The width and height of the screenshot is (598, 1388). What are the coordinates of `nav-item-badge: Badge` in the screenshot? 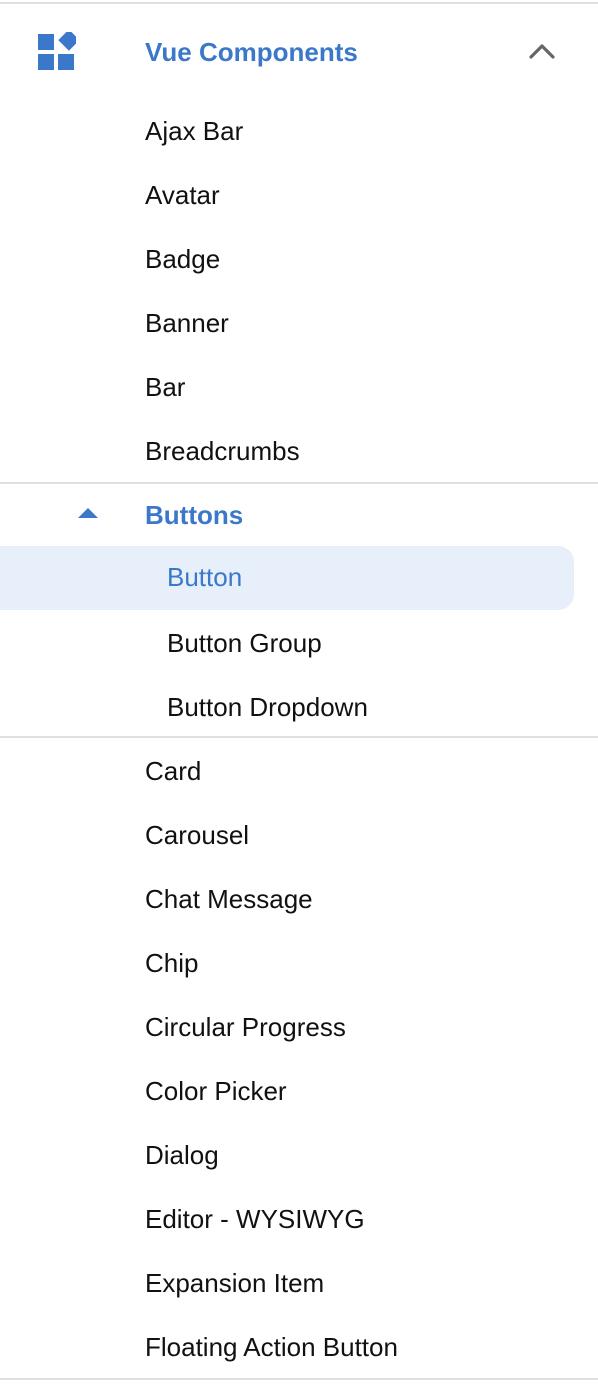 It's located at (299, 259).